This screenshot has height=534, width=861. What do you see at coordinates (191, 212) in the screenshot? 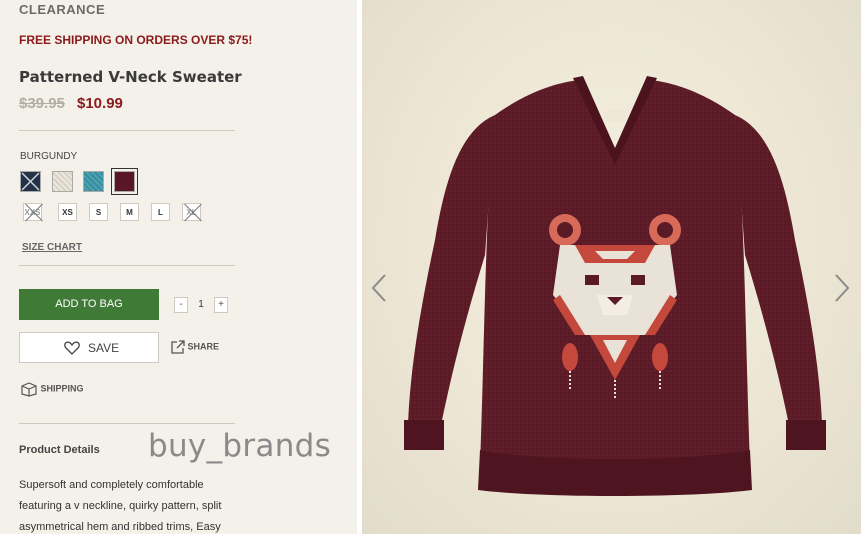
I see `size-xl: XL` at bounding box center [191, 212].